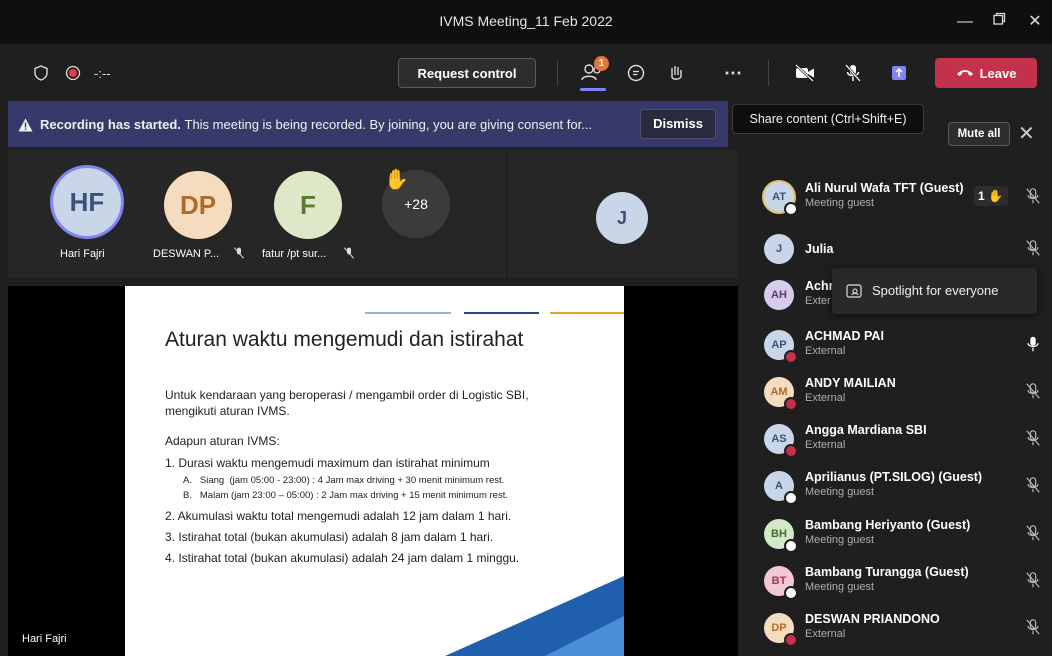  What do you see at coordinates (897, 392) in the screenshot?
I see `participant-row: AM ANDY MAILIAN External` at bounding box center [897, 392].